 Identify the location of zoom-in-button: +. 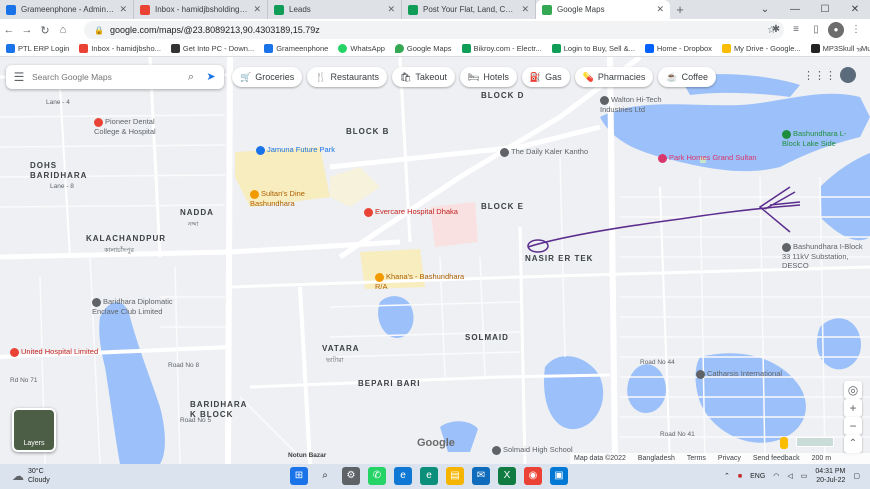
(853, 408).